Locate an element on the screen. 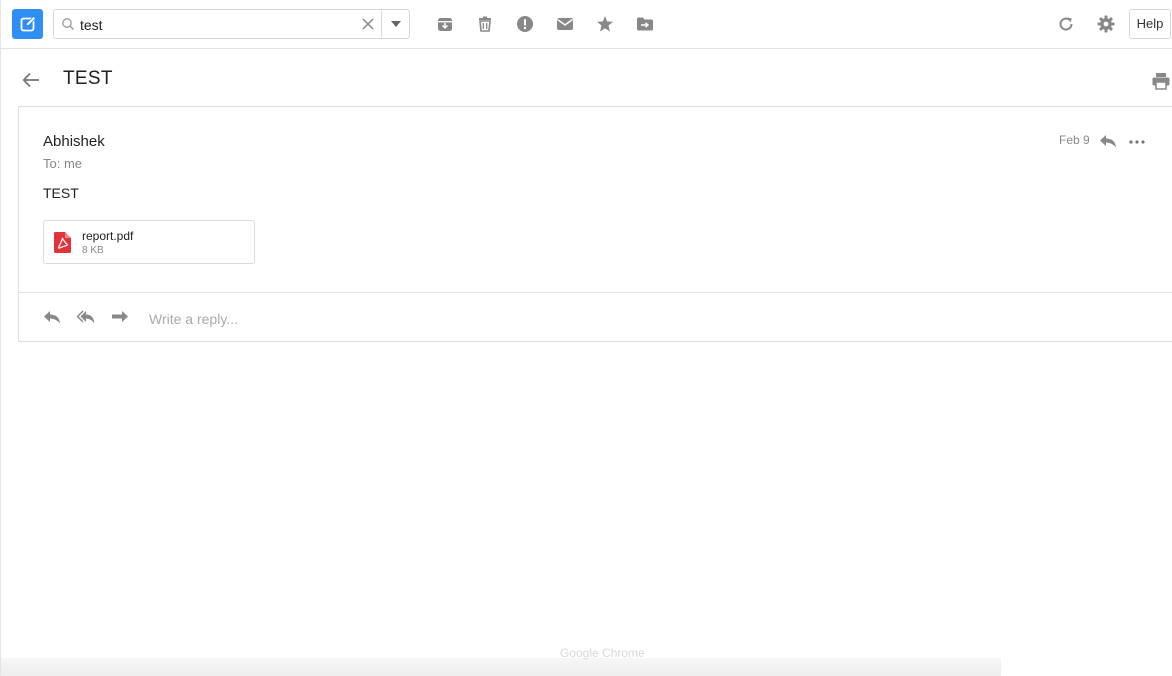 The width and height of the screenshot is (1172, 676). forward-icon is located at coordinates (120, 317).